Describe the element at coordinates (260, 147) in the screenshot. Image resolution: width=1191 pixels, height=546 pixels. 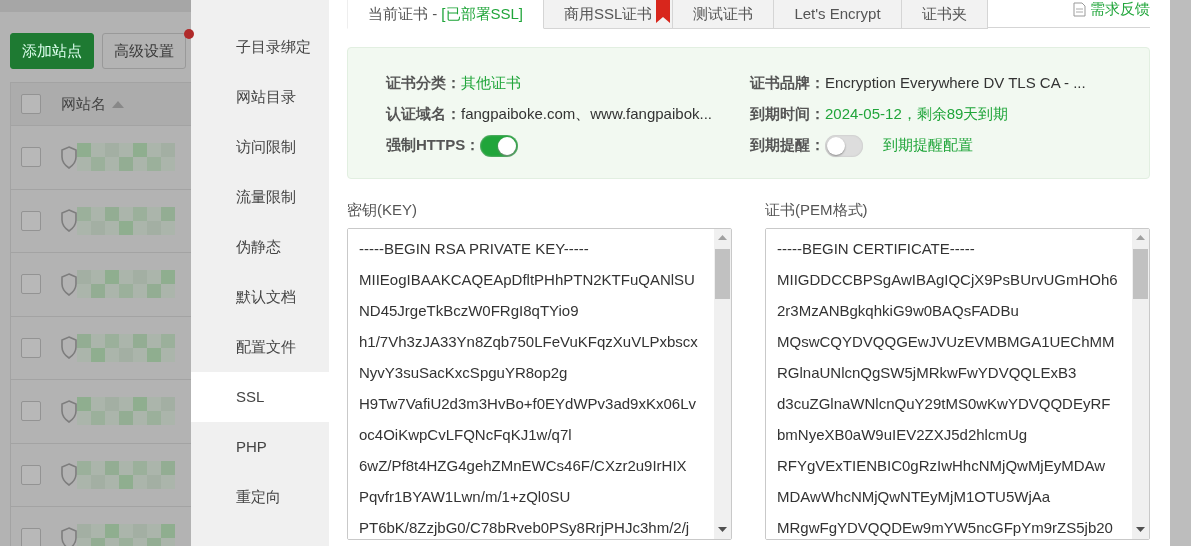
I see `sidebar-item: 访问限制` at that location.